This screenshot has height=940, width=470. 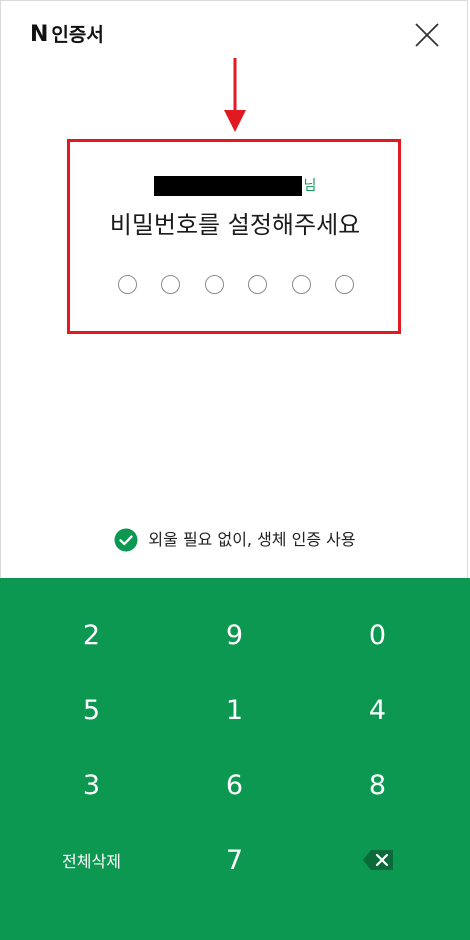 I want to click on app-title: 인증서, so click(x=77, y=35).